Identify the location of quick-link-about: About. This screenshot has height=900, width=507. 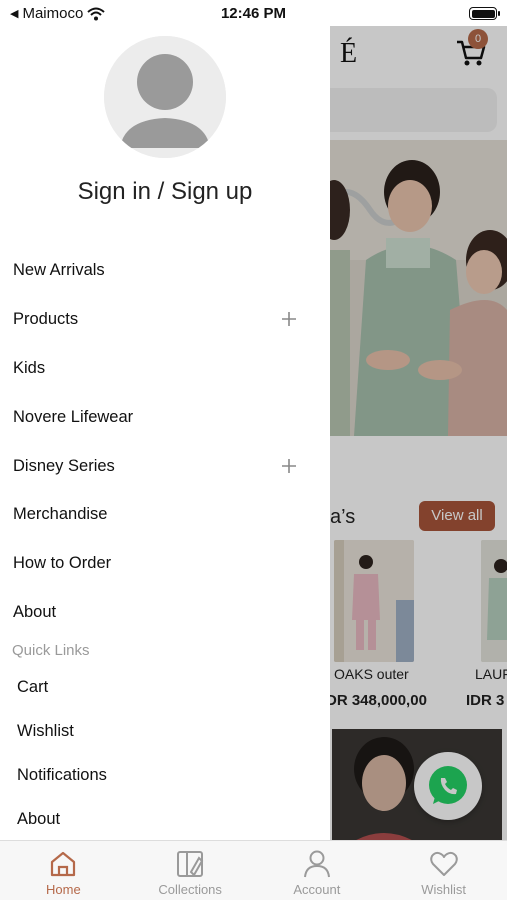
(38, 819).